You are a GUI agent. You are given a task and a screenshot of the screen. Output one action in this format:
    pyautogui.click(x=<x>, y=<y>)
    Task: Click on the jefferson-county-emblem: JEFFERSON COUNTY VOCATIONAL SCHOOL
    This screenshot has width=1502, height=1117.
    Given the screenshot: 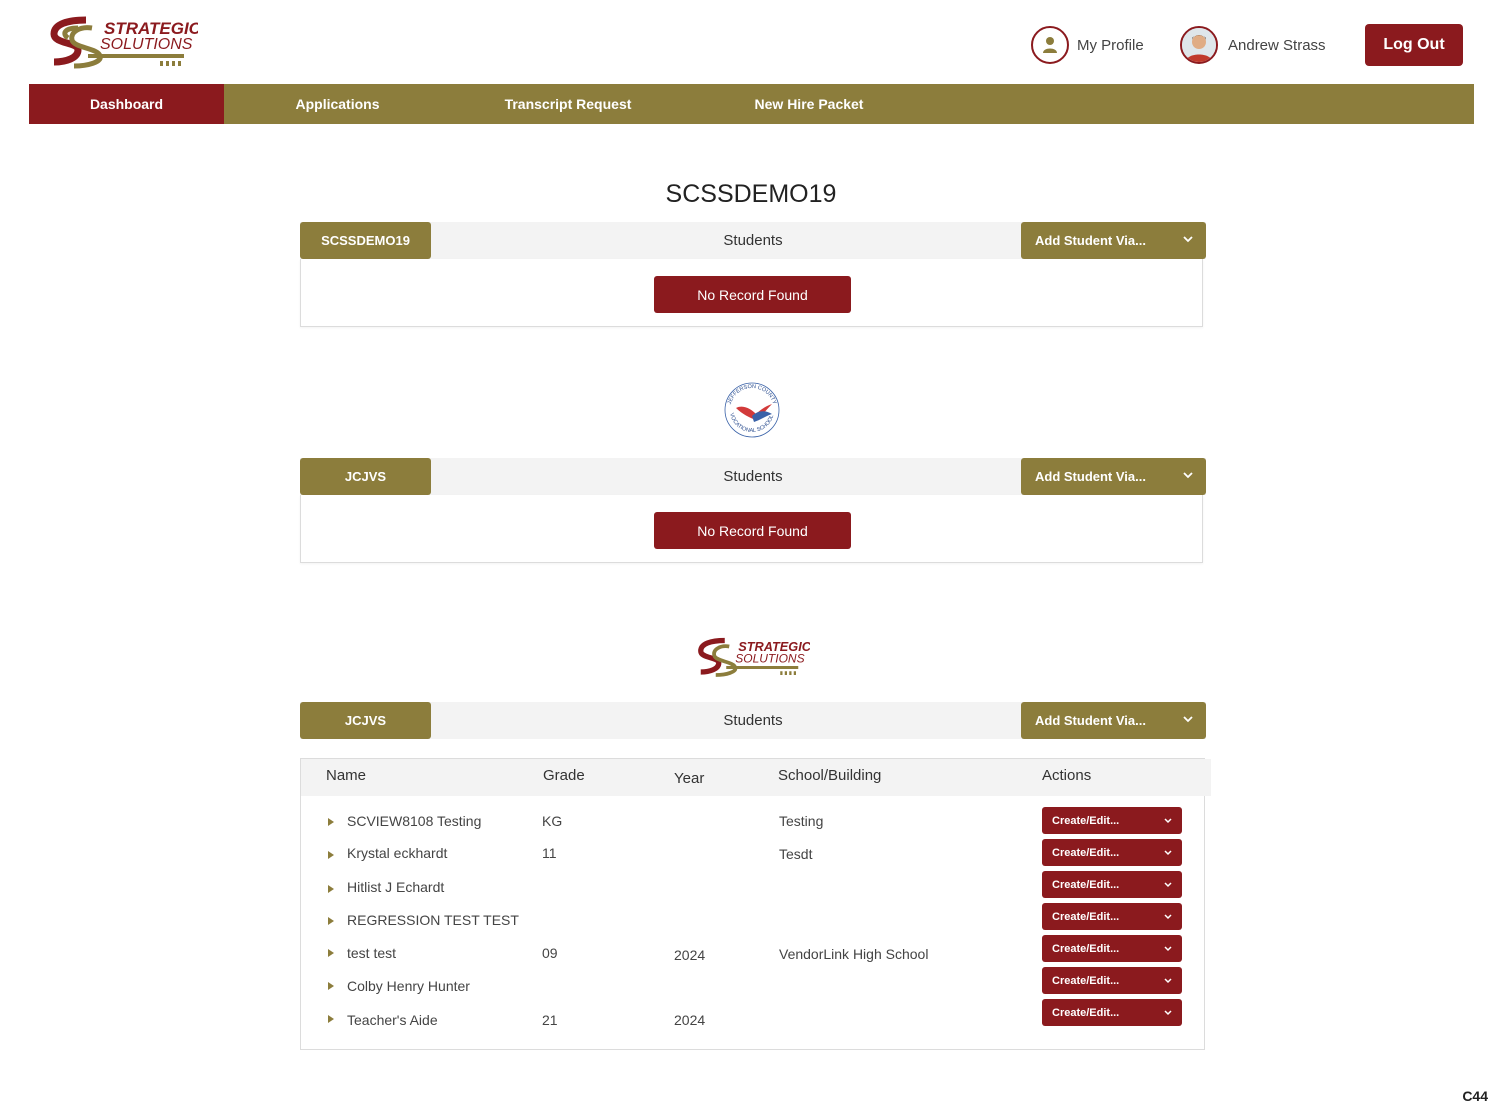 What is the action you would take?
    pyautogui.click(x=752, y=410)
    